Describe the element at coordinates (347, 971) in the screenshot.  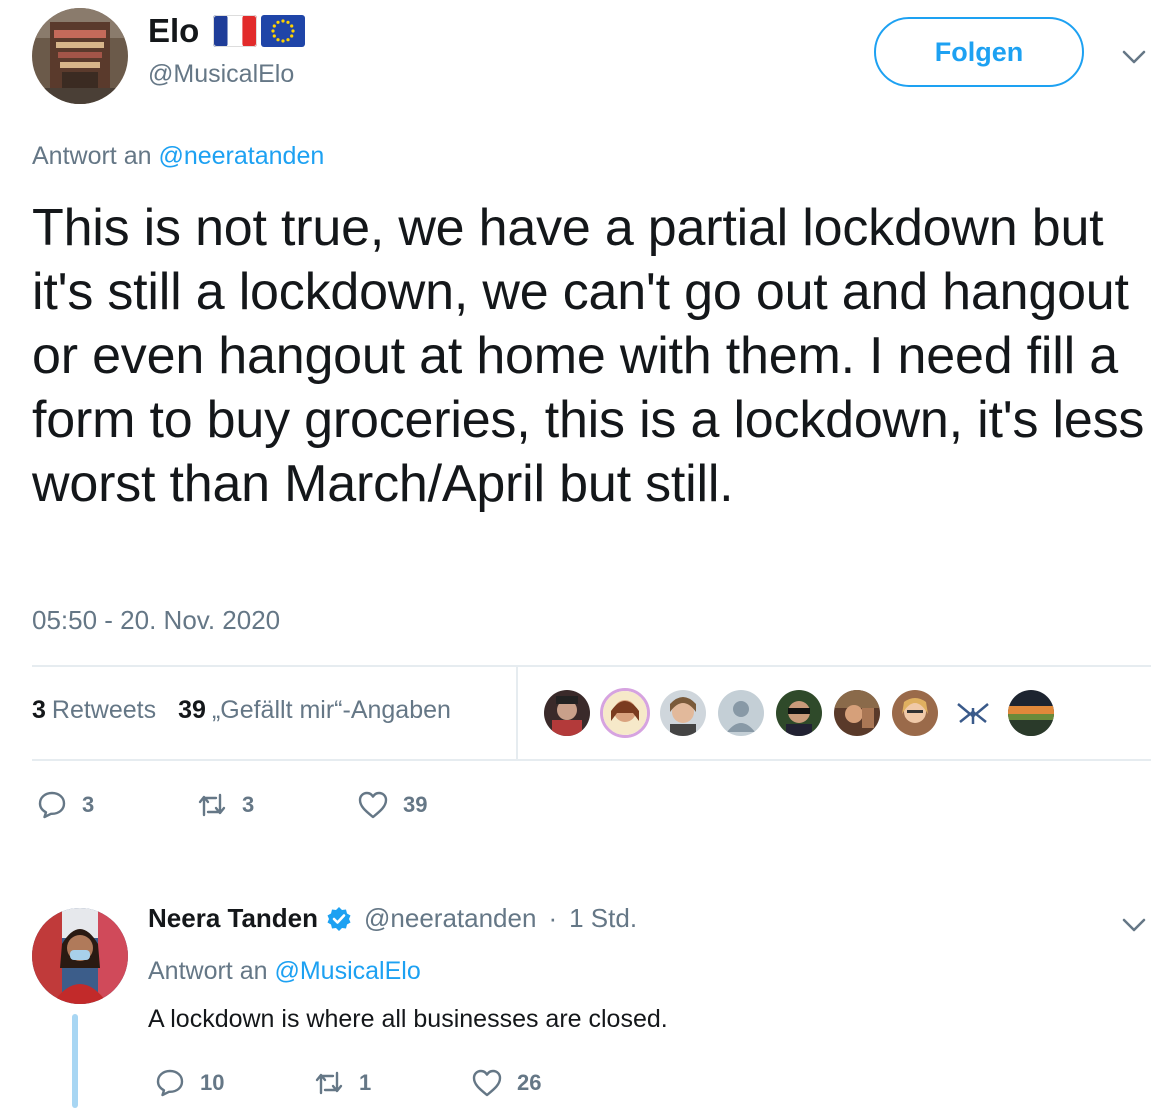
I see `reply-to-handle-link: @MusicalElo` at that location.